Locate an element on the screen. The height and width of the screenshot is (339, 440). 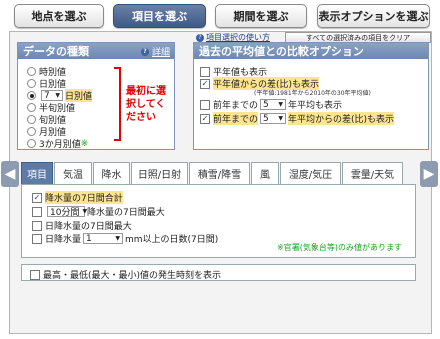
office-only-note: ※官署(気象台等)のみ値があります is located at coordinates (339, 247).